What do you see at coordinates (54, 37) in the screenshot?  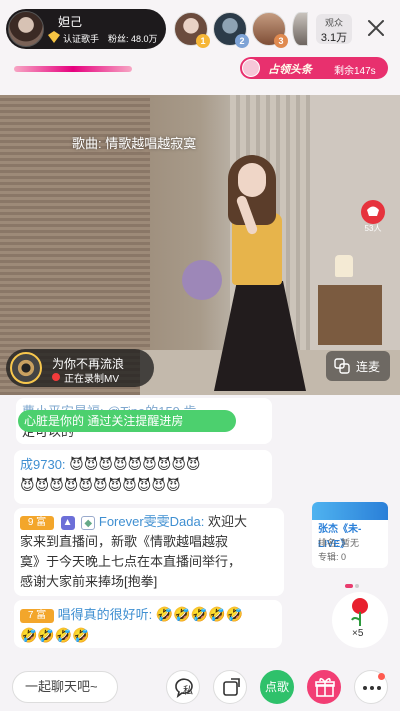 I see `verified-badge-icon` at bounding box center [54, 37].